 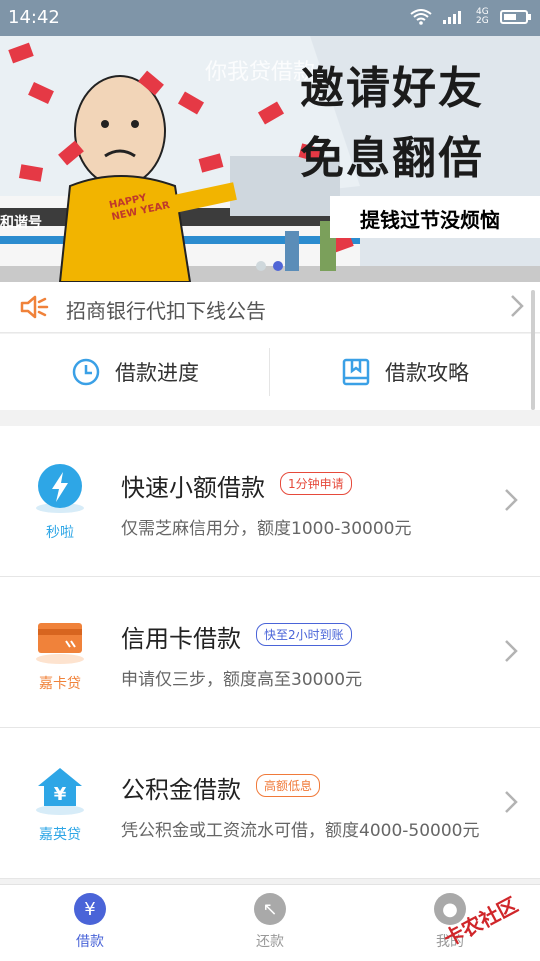 I want to click on product-icon-label: 嘉英贷, so click(x=60, y=835).